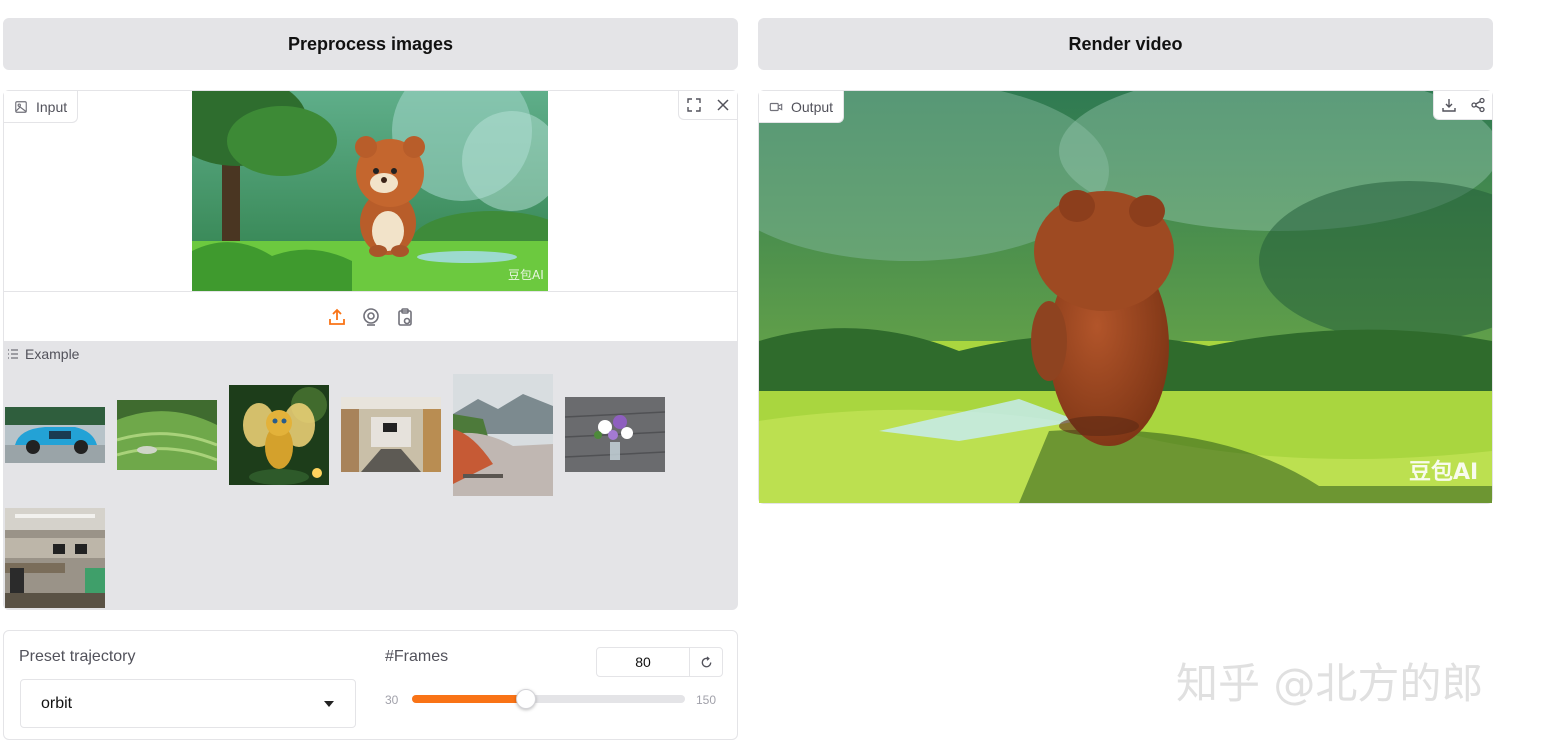 The height and width of the screenshot is (740, 1550). What do you see at coordinates (469, 699) in the screenshot?
I see `frames-slider-fill` at bounding box center [469, 699].